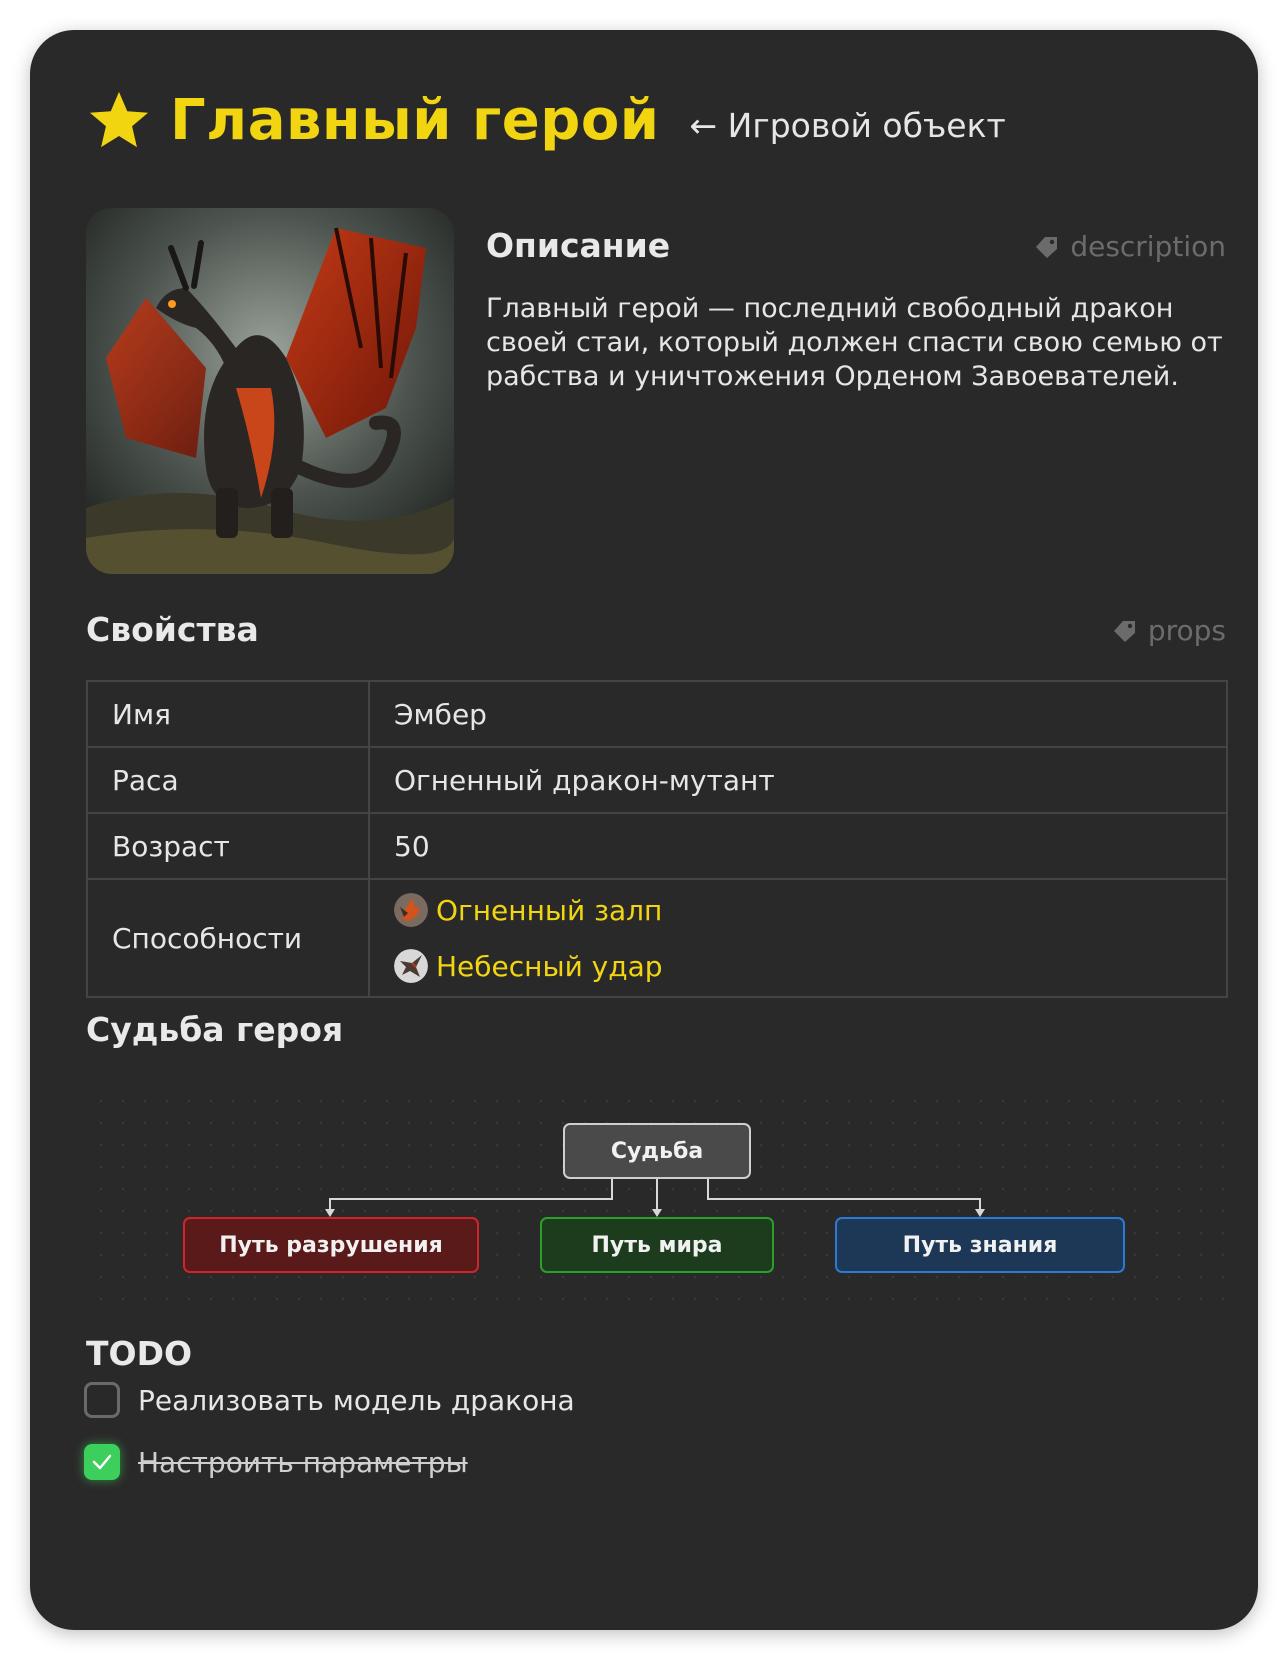 This screenshot has height=1660, width=1286. I want to click on checkmark-icon, so click(102, 1462).